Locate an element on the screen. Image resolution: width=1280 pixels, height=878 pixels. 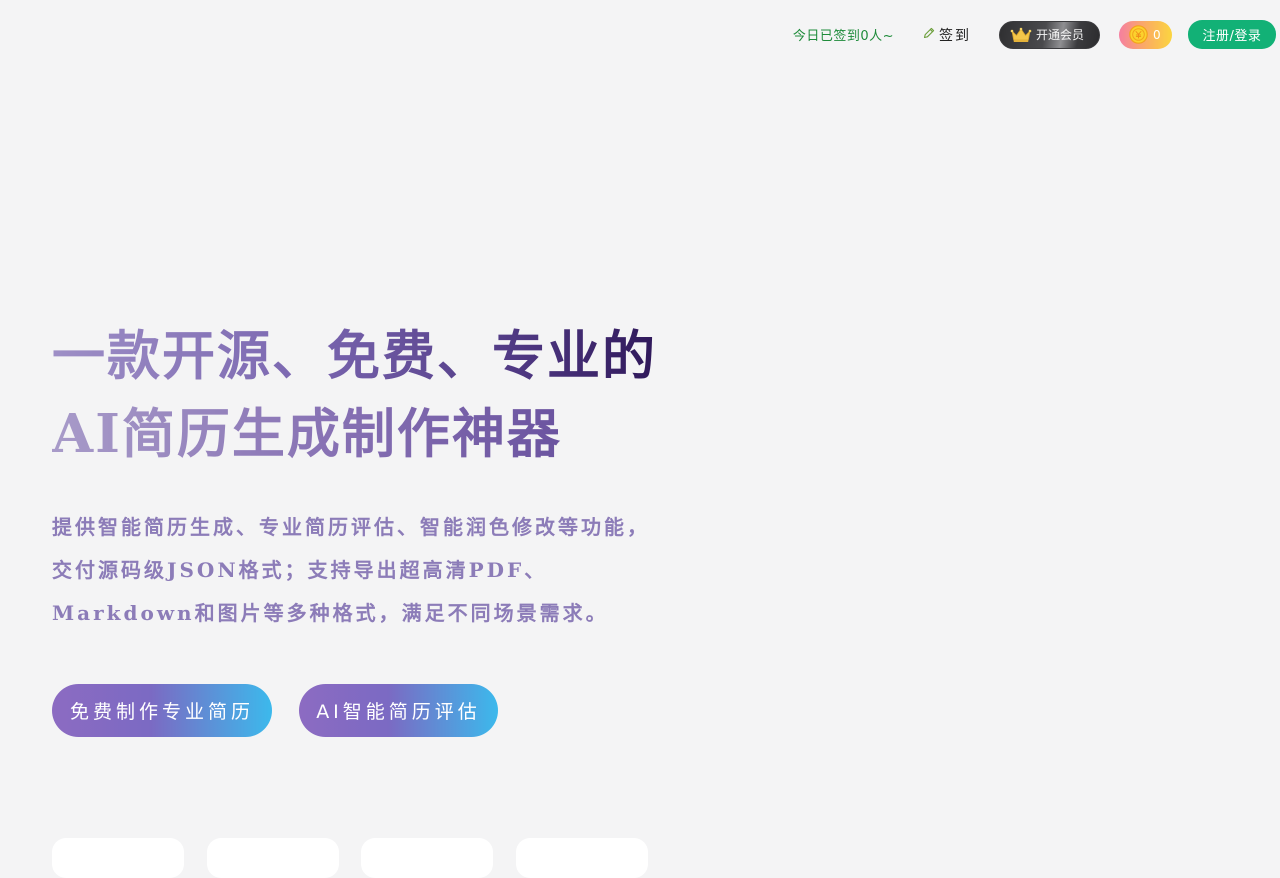
coin-balance-button: 0 is located at coordinates (1145, 34).